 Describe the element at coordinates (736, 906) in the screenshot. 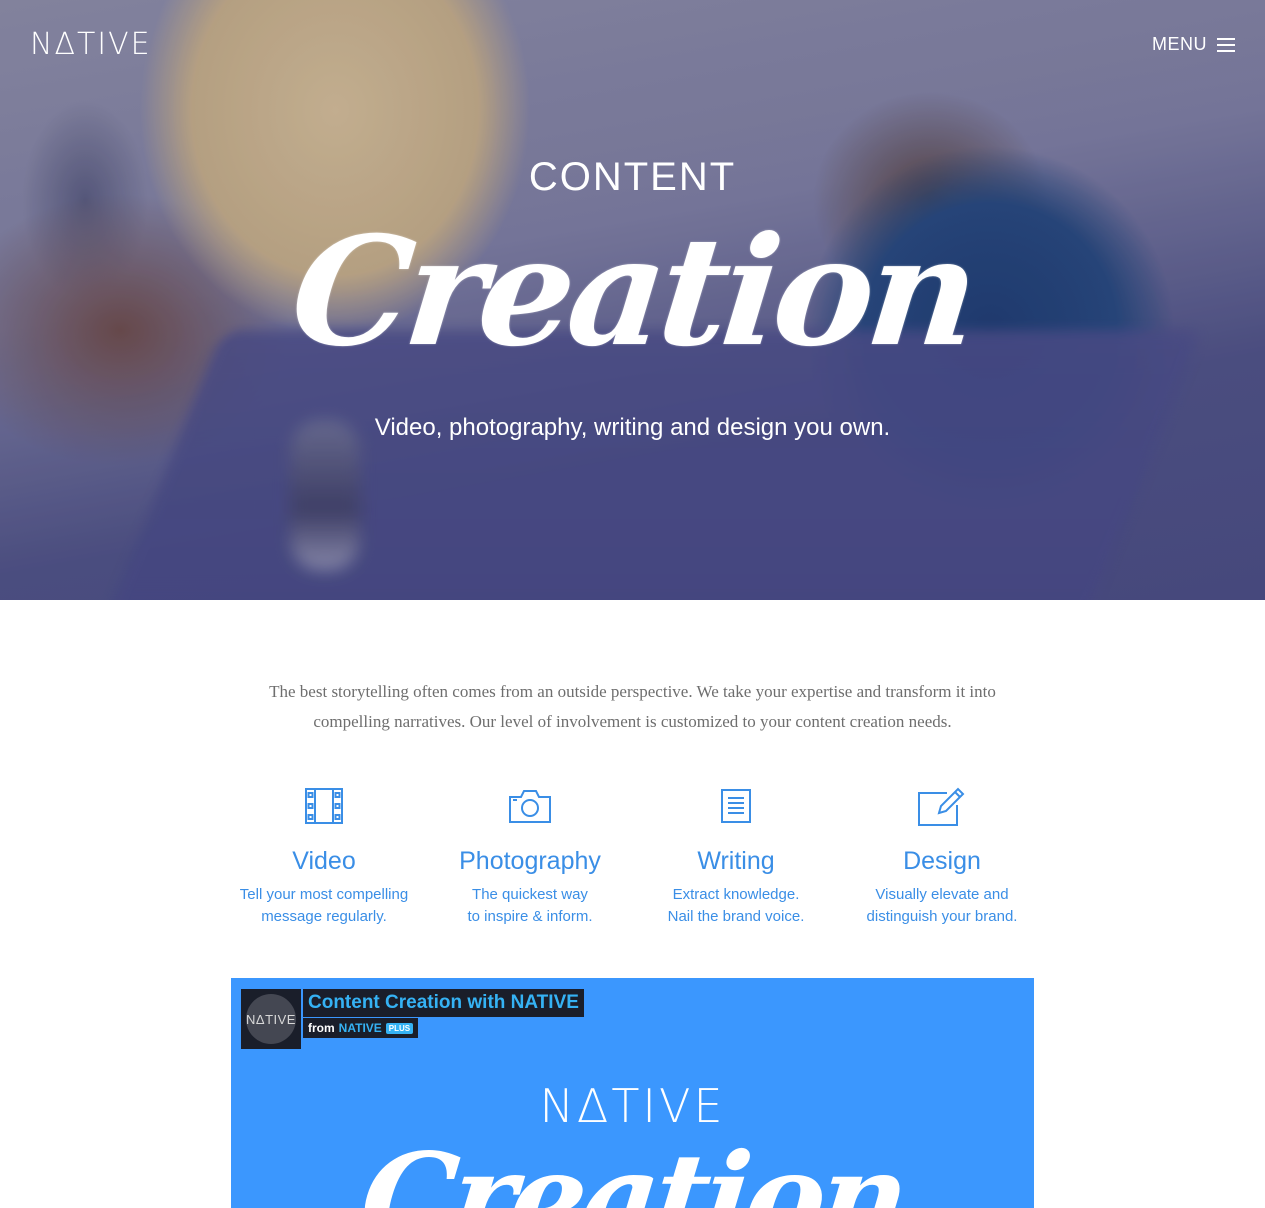

I see `service-description: Extract knowledge. Nail the brand voice.` at that location.